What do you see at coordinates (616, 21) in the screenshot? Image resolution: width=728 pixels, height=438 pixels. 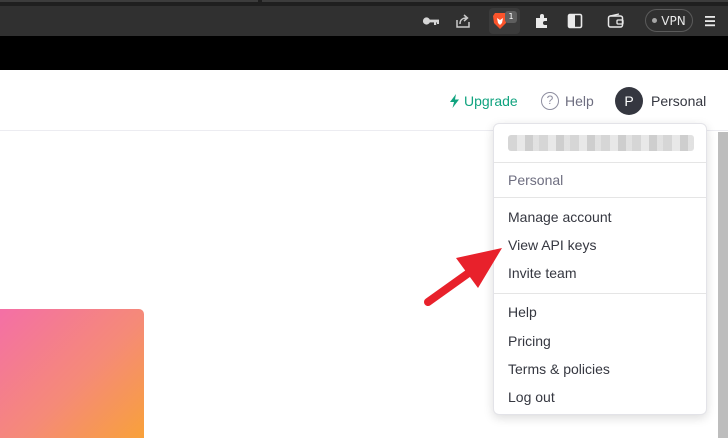 I see `wallet-icon` at bounding box center [616, 21].